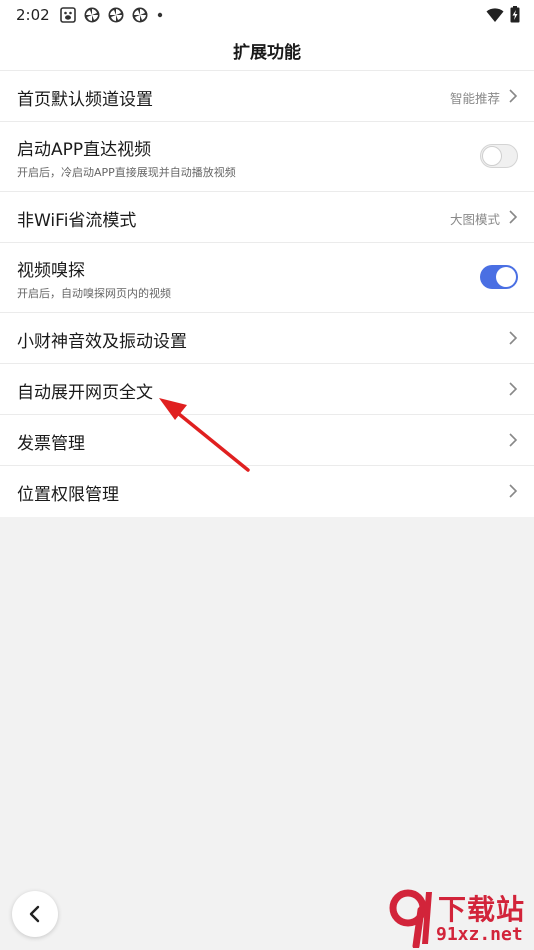 The width and height of the screenshot is (534, 950). What do you see at coordinates (267, 96) in the screenshot?
I see `settings-row-homepage-channel: 首页默认频道设置 智能推荐` at bounding box center [267, 96].